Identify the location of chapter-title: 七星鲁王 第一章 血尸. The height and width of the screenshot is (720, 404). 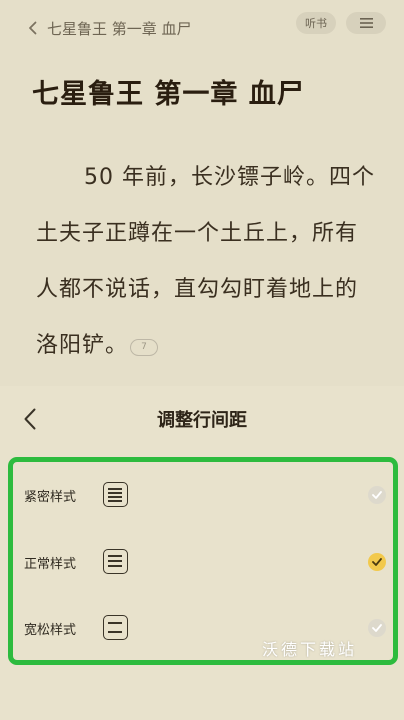
(168, 94).